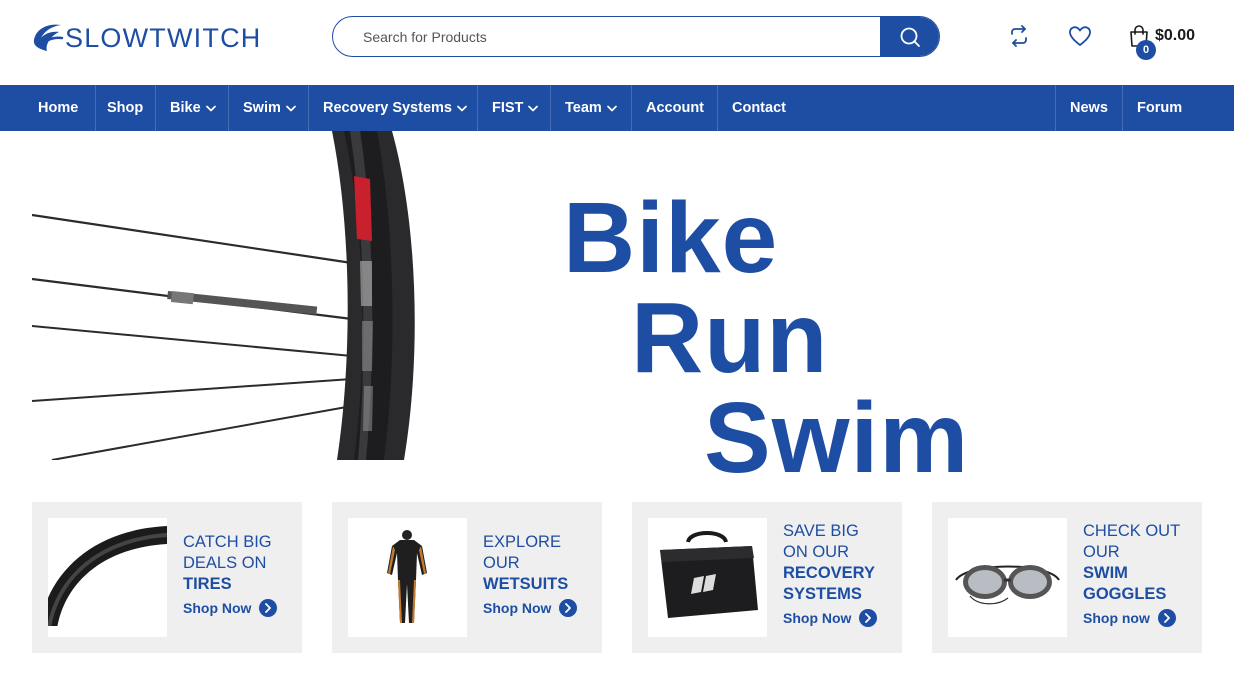 The width and height of the screenshot is (1234, 687). What do you see at coordinates (207, 584) in the screenshot?
I see `promo-highlight: TIRES` at bounding box center [207, 584].